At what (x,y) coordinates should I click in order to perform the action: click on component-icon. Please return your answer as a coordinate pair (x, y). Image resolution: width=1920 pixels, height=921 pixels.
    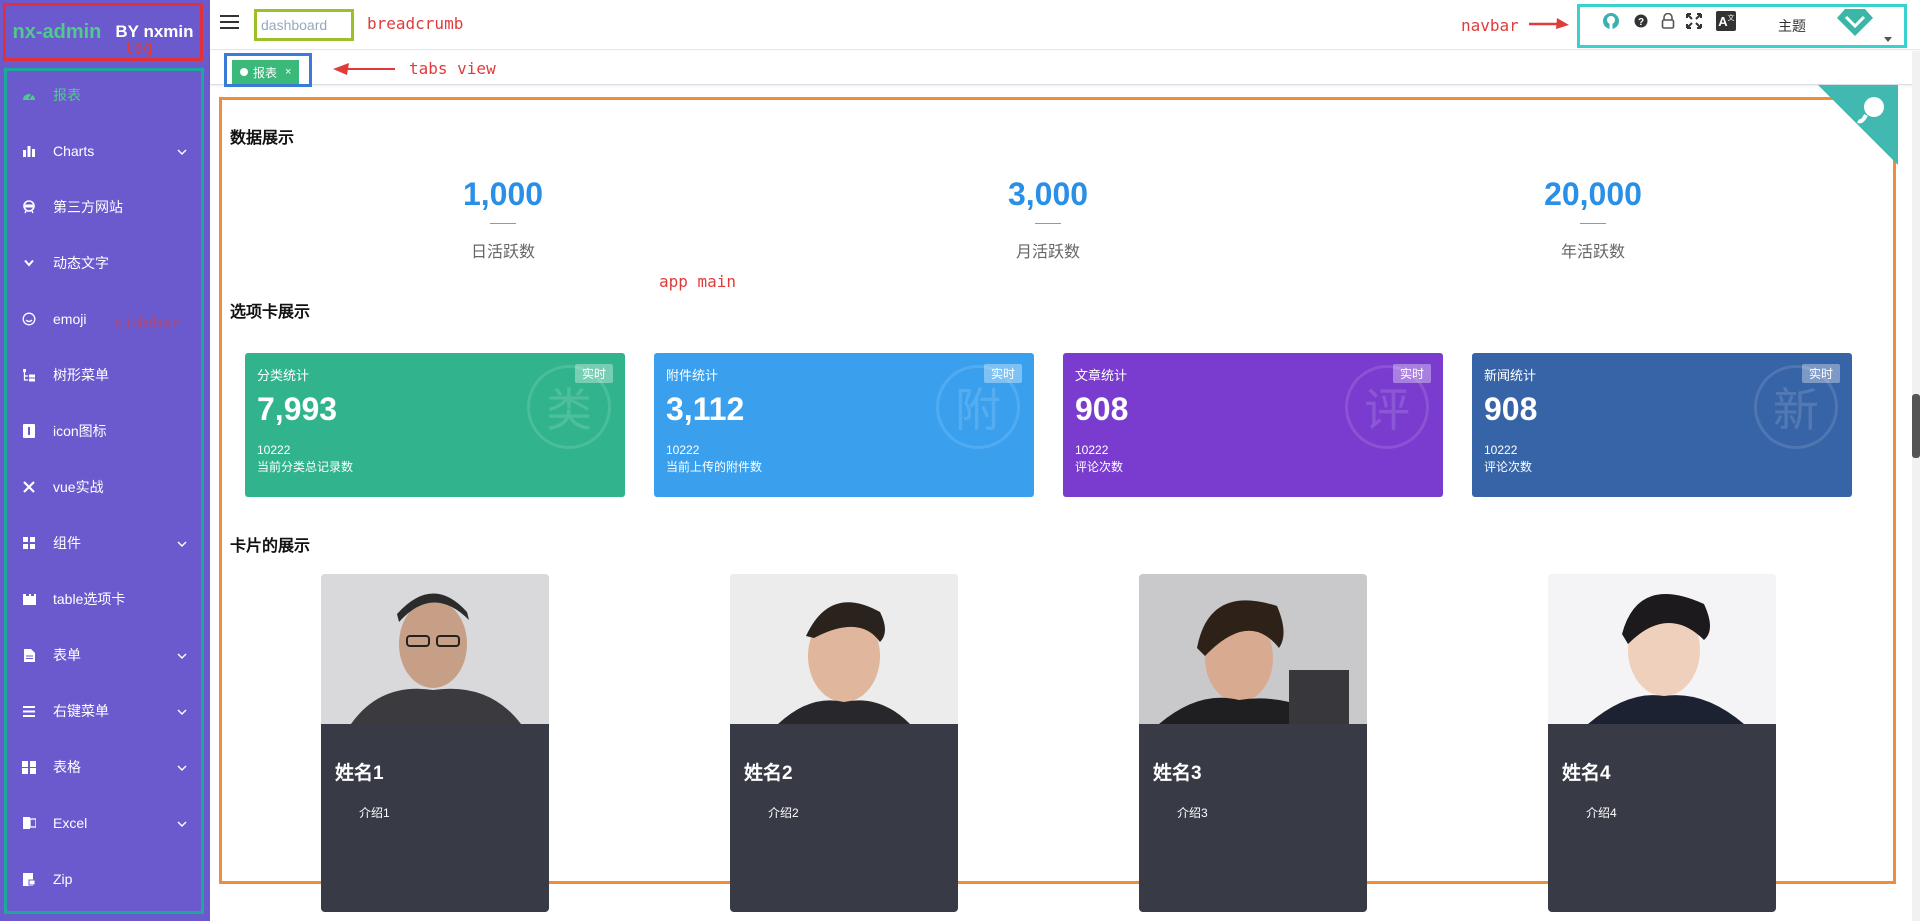
    Looking at the image, I should click on (29, 543).